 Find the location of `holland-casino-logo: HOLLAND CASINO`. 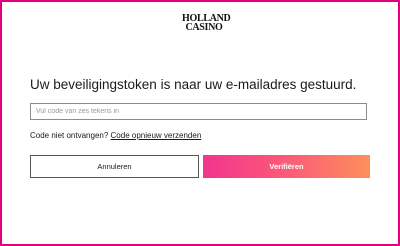

holland-casino-logo: HOLLAND CASINO is located at coordinates (206, 23).